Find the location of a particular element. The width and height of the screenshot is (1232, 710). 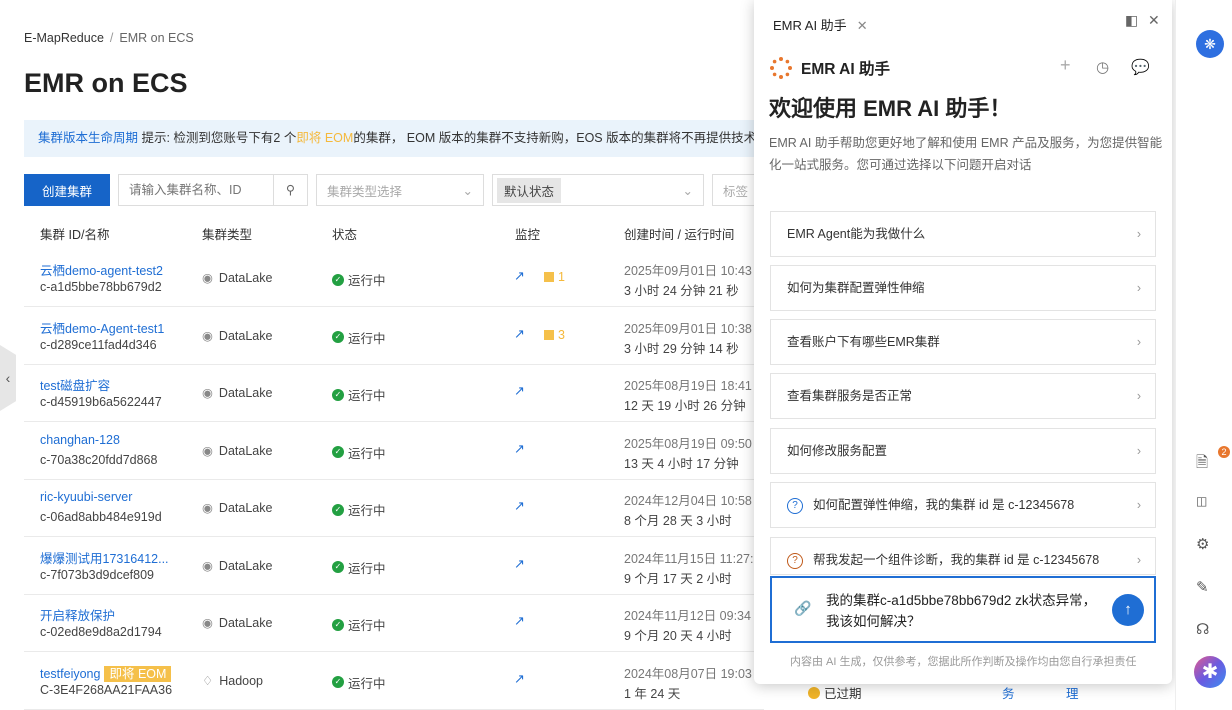

cluster-name-link: ric-kyuubi-server is located at coordinates (86, 497).